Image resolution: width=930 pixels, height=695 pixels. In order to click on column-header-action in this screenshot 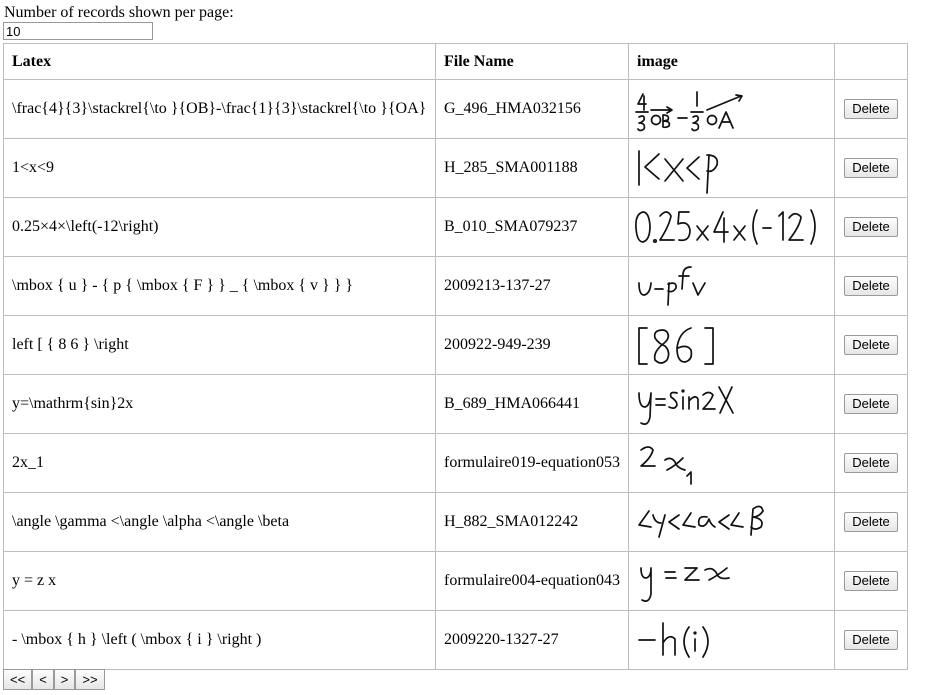, I will do `click(871, 61)`.